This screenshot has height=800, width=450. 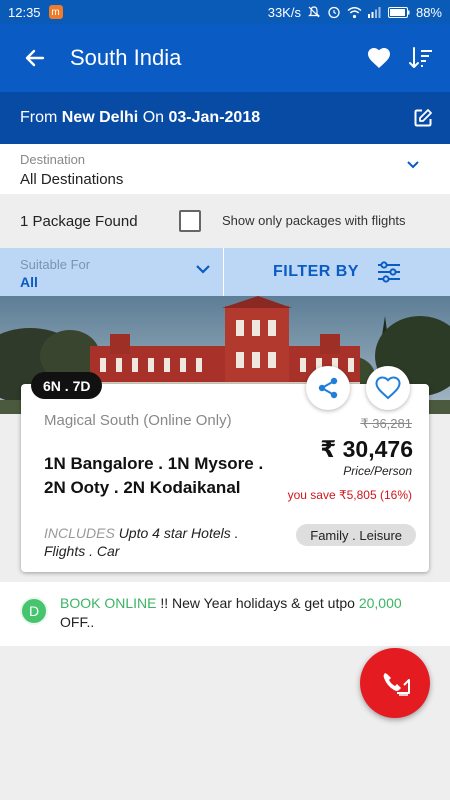 What do you see at coordinates (72, 179) in the screenshot?
I see `destination-value: All Destinations` at bounding box center [72, 179].